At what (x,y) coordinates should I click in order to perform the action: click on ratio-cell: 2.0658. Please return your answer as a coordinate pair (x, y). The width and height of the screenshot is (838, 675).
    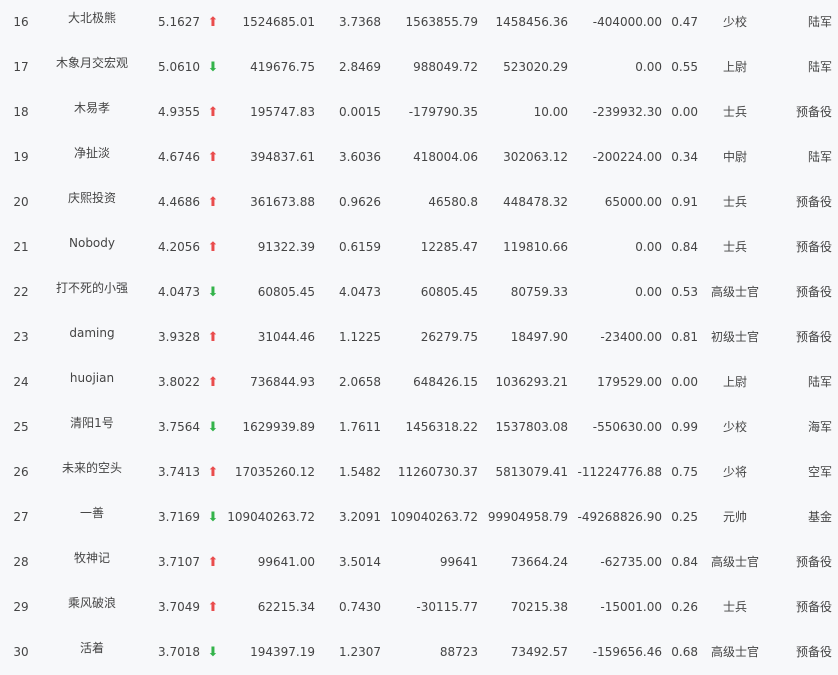
    Looking at the image, I should click on (360, 382).